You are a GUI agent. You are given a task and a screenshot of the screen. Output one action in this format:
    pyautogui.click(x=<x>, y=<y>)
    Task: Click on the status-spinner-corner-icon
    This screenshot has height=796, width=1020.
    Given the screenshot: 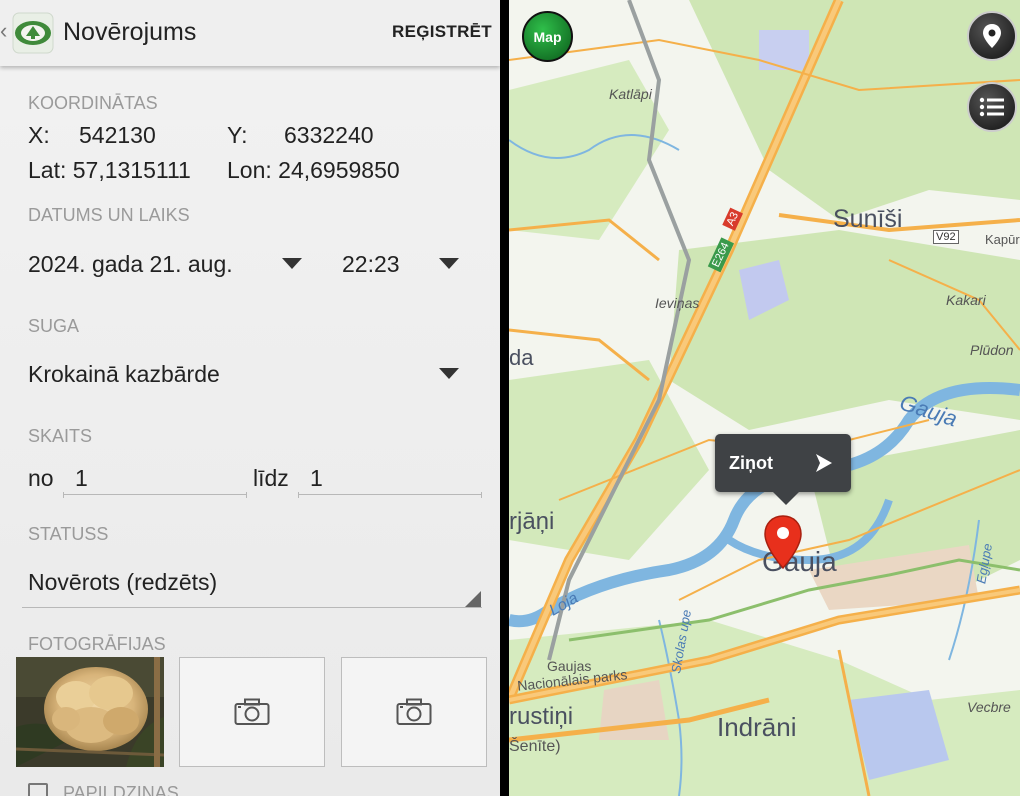 What is the action you would take?
    pyautogui.click(x=473, y=599)
    